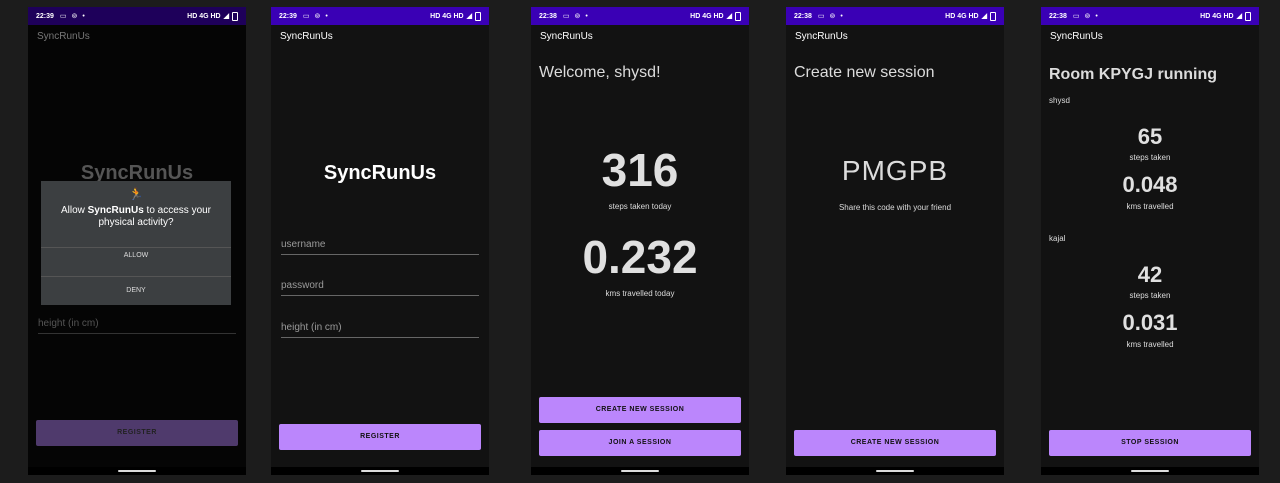  Describe the element at coordinates (640, 293) in the screenshot. I see `kms-label: kms travelled today` at that location.